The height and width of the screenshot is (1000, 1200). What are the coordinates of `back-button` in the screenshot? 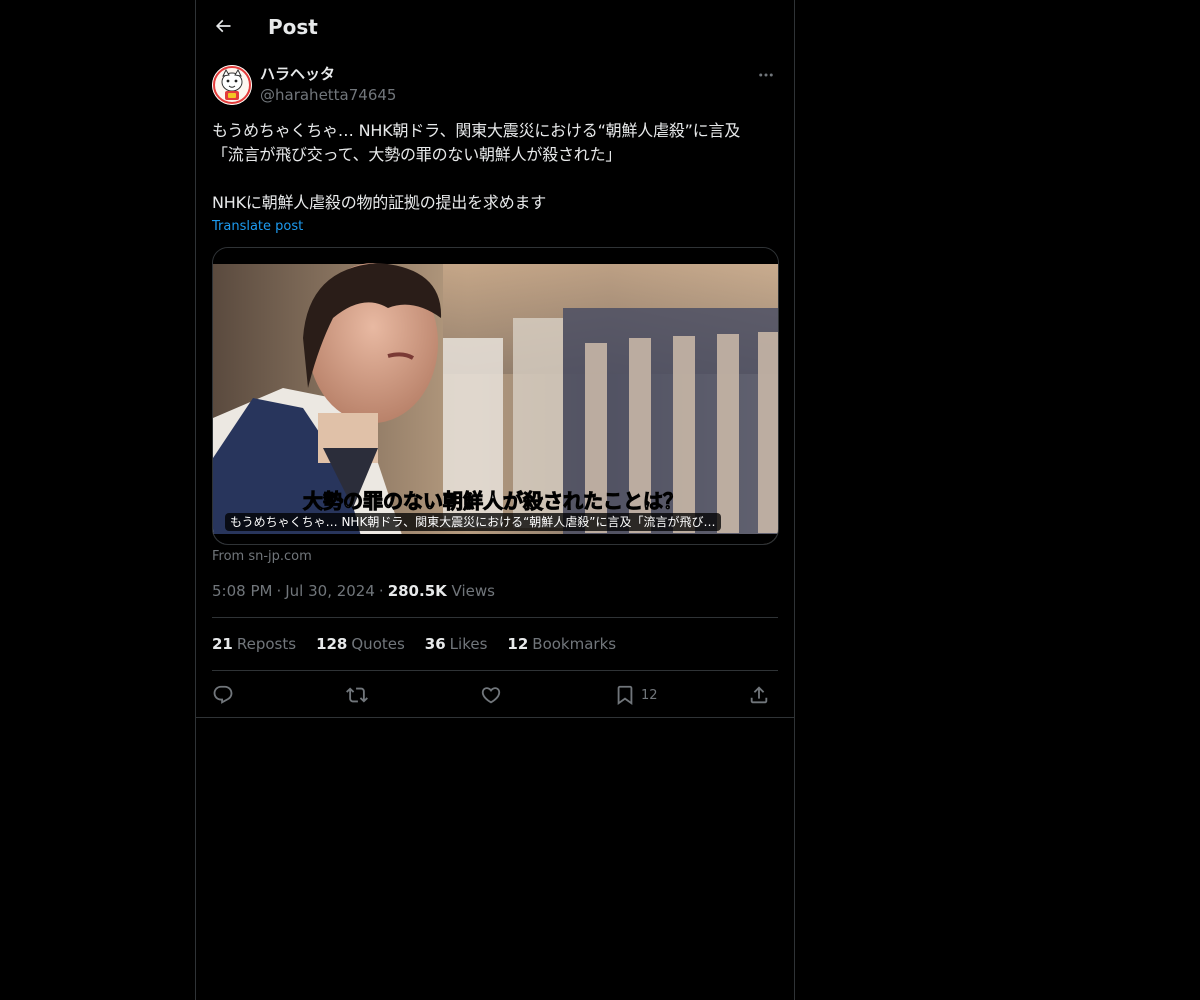 It's located at (223, 26).